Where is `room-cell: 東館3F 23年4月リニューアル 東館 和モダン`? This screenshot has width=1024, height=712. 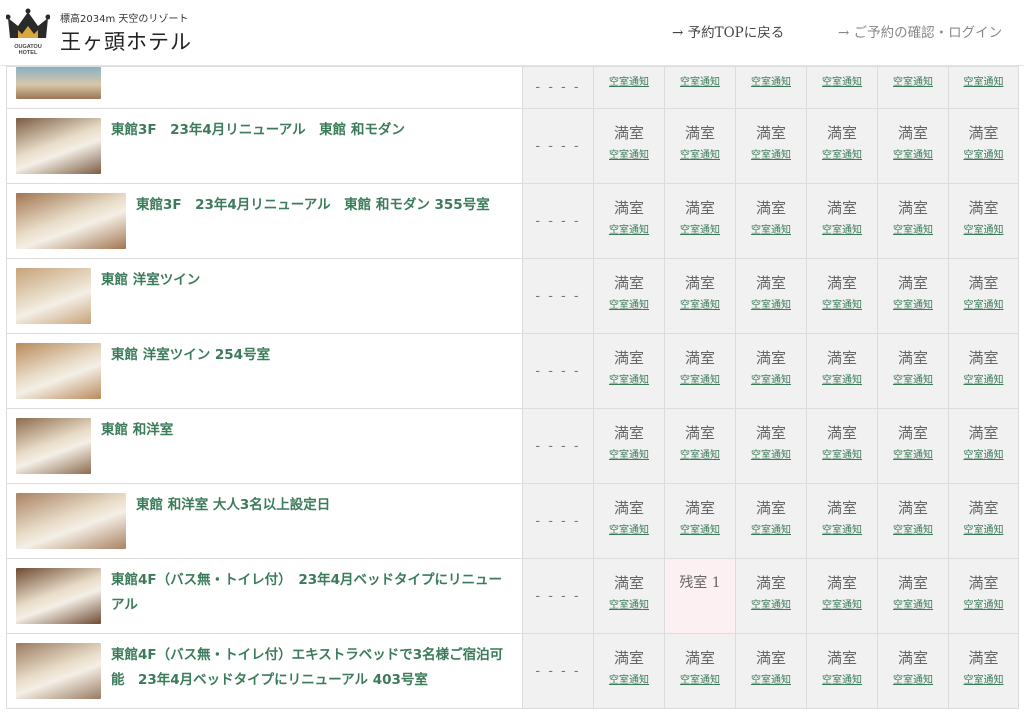
room-cell: 東館3F 23年4月リニューアル 東館 和モダン is located at coordinates (264, 146).